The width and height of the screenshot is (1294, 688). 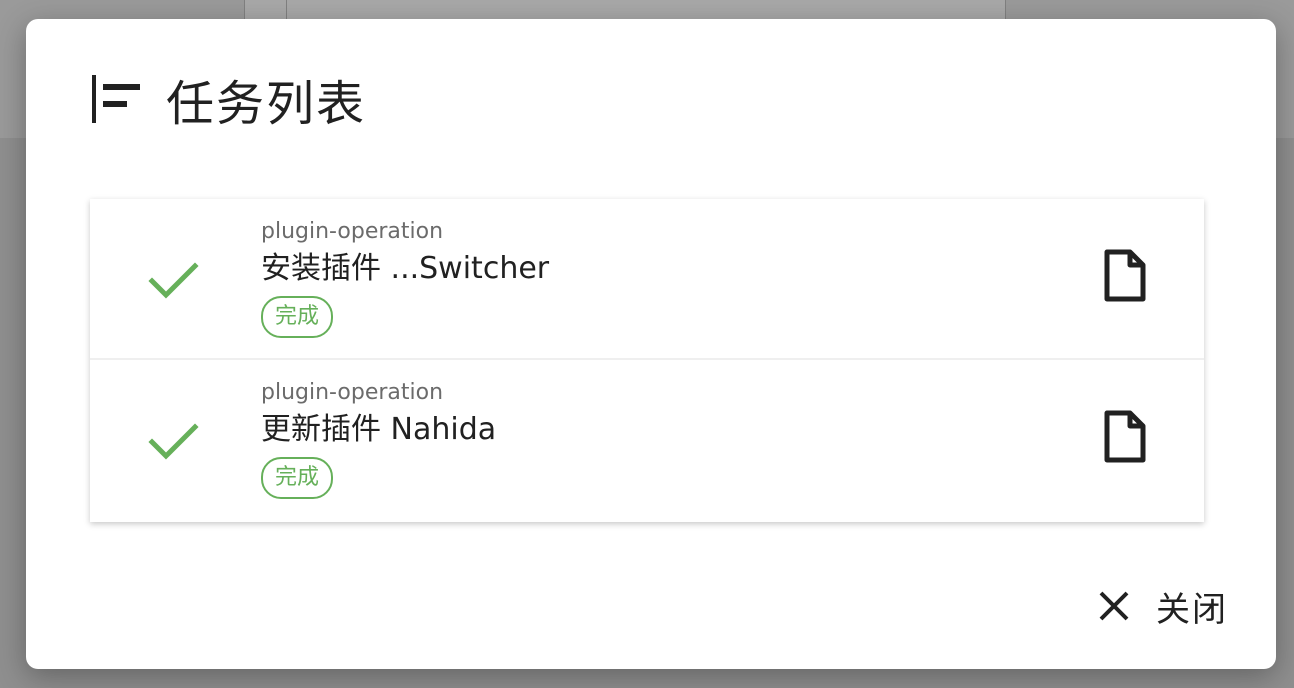 What do you see at coordinates (379, 429) in the screenshot?
I see `task-title: 更新插件 Nahida` at bounding box center [379, 429].